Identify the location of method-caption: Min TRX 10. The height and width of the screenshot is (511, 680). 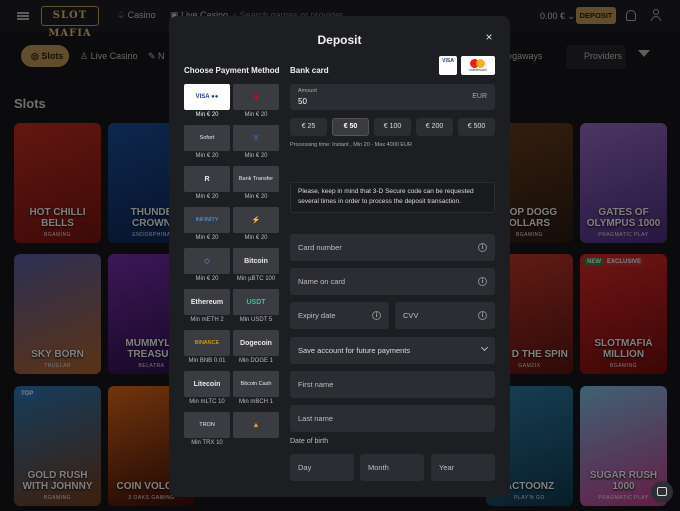
(207, 443).